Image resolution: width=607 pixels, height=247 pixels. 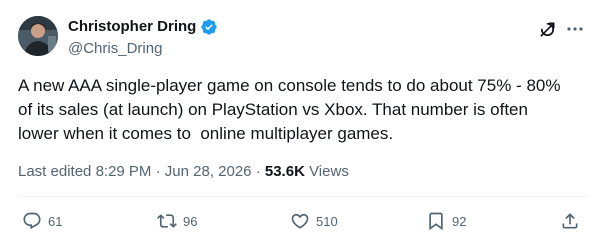 What do you see at coordinates (38, 36) in the screenshot?
I see `avatar` at bounding box center [38, 36].